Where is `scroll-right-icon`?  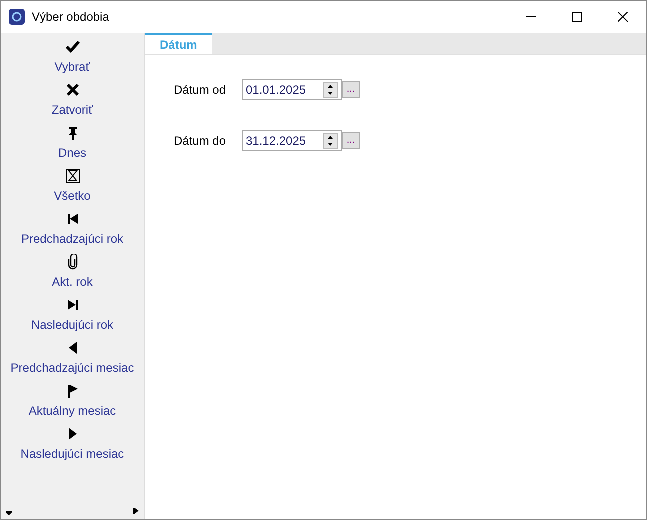
scroll-right-icon is located at coordinates (135, 511).